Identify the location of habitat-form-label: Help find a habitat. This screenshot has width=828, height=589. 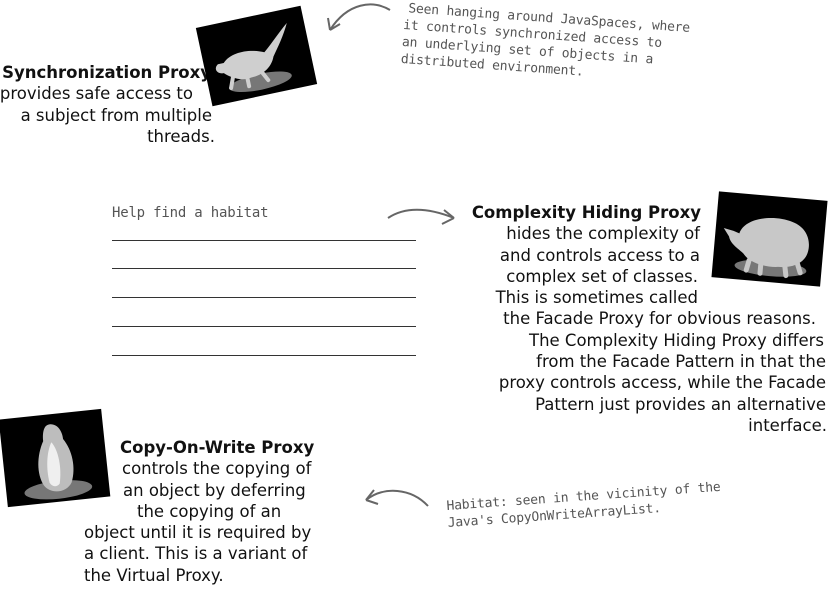
(190, 213).